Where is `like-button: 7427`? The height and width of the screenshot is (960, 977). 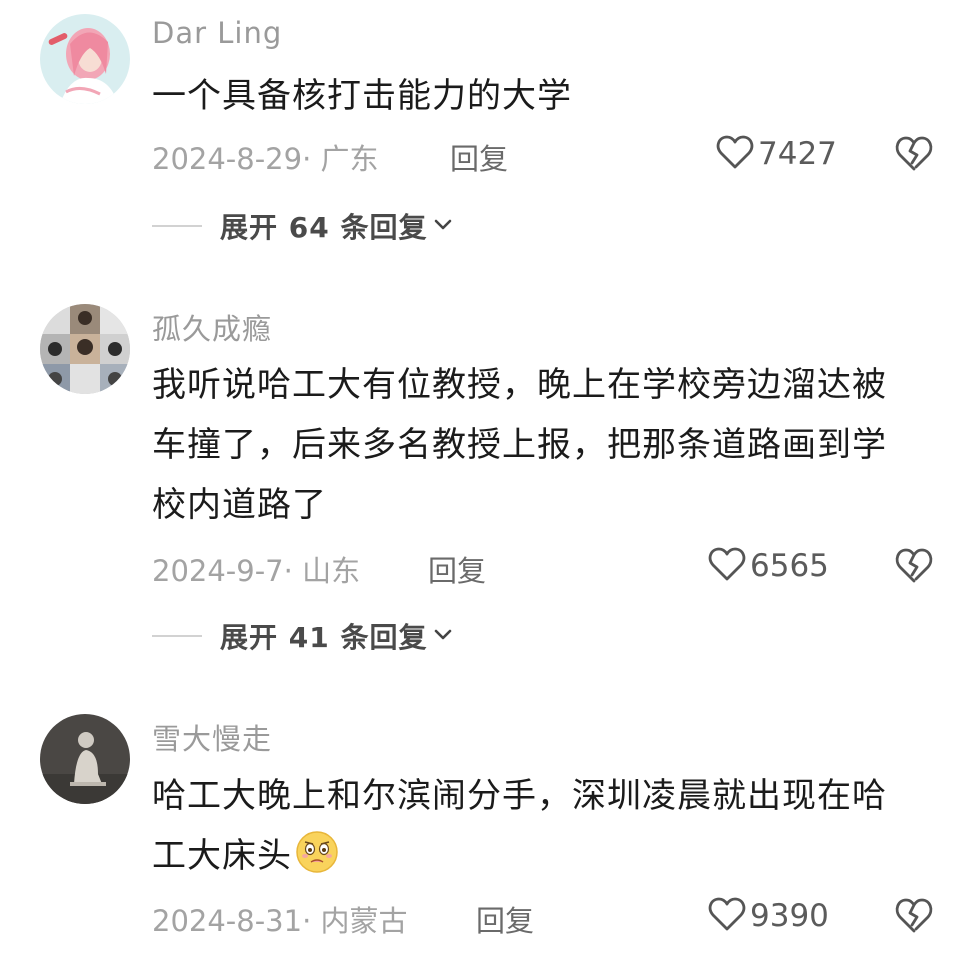 like-button: 7427 is located at coordinates (776, 154).